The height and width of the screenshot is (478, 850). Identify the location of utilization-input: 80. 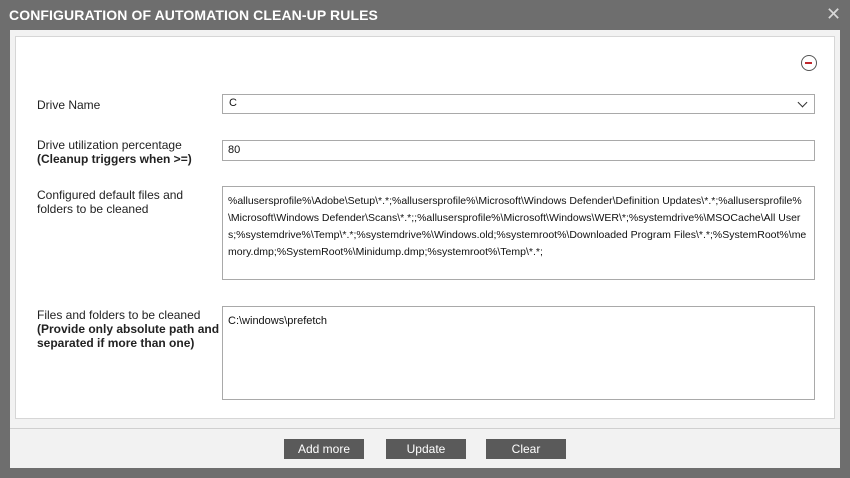
(518, 150).